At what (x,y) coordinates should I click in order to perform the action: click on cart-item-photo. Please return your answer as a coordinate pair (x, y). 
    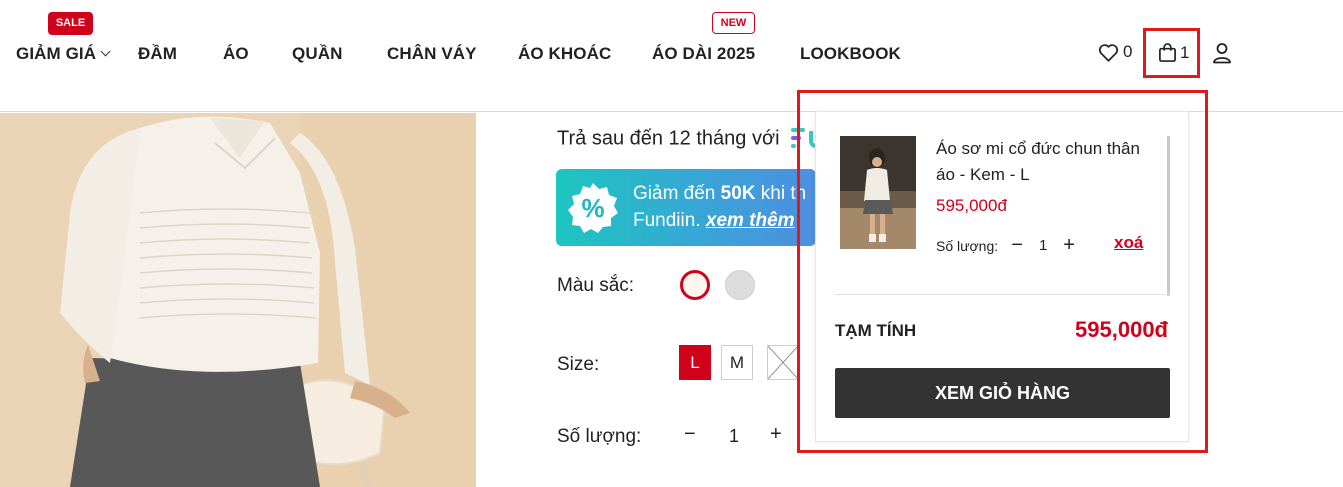
    Looking at the image, I should click on (878, 192).